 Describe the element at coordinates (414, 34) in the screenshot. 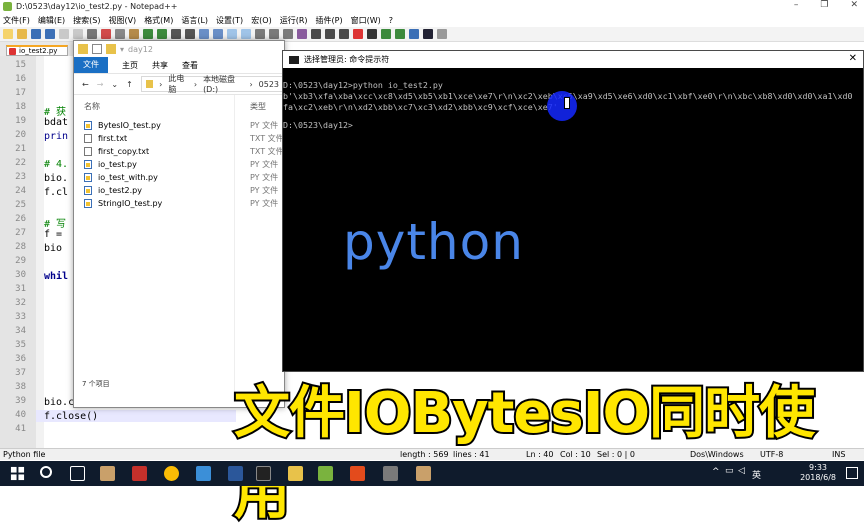

I see `save-macro-icon` at that location.